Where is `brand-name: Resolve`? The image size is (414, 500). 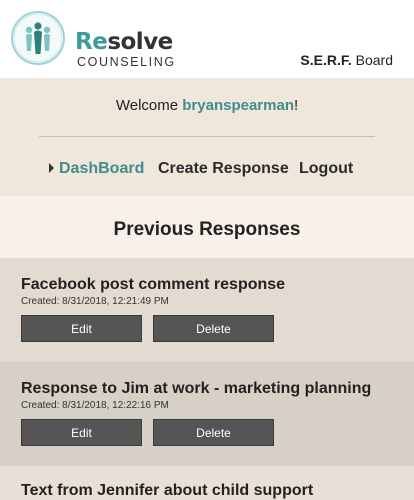
brand-name: Resolve is located at coordinates (124, 42).